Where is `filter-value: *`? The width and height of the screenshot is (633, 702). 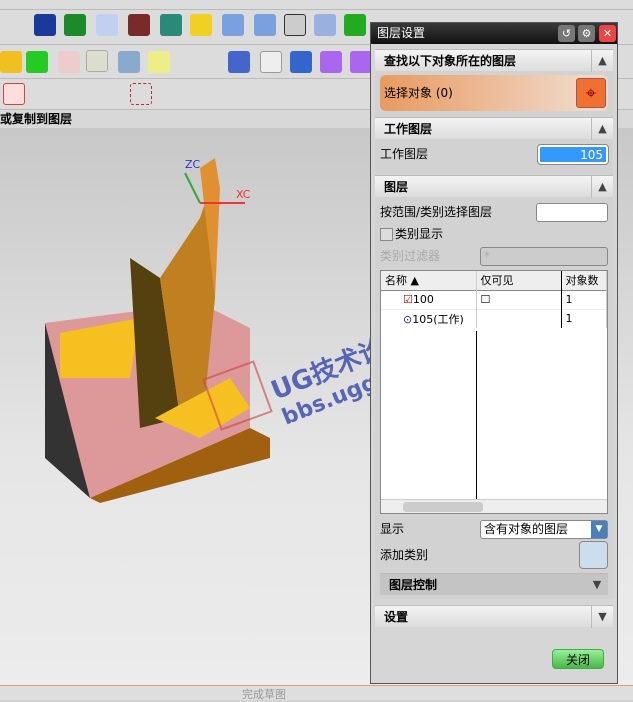 filter-value: * is located at coordinates (487, 256).